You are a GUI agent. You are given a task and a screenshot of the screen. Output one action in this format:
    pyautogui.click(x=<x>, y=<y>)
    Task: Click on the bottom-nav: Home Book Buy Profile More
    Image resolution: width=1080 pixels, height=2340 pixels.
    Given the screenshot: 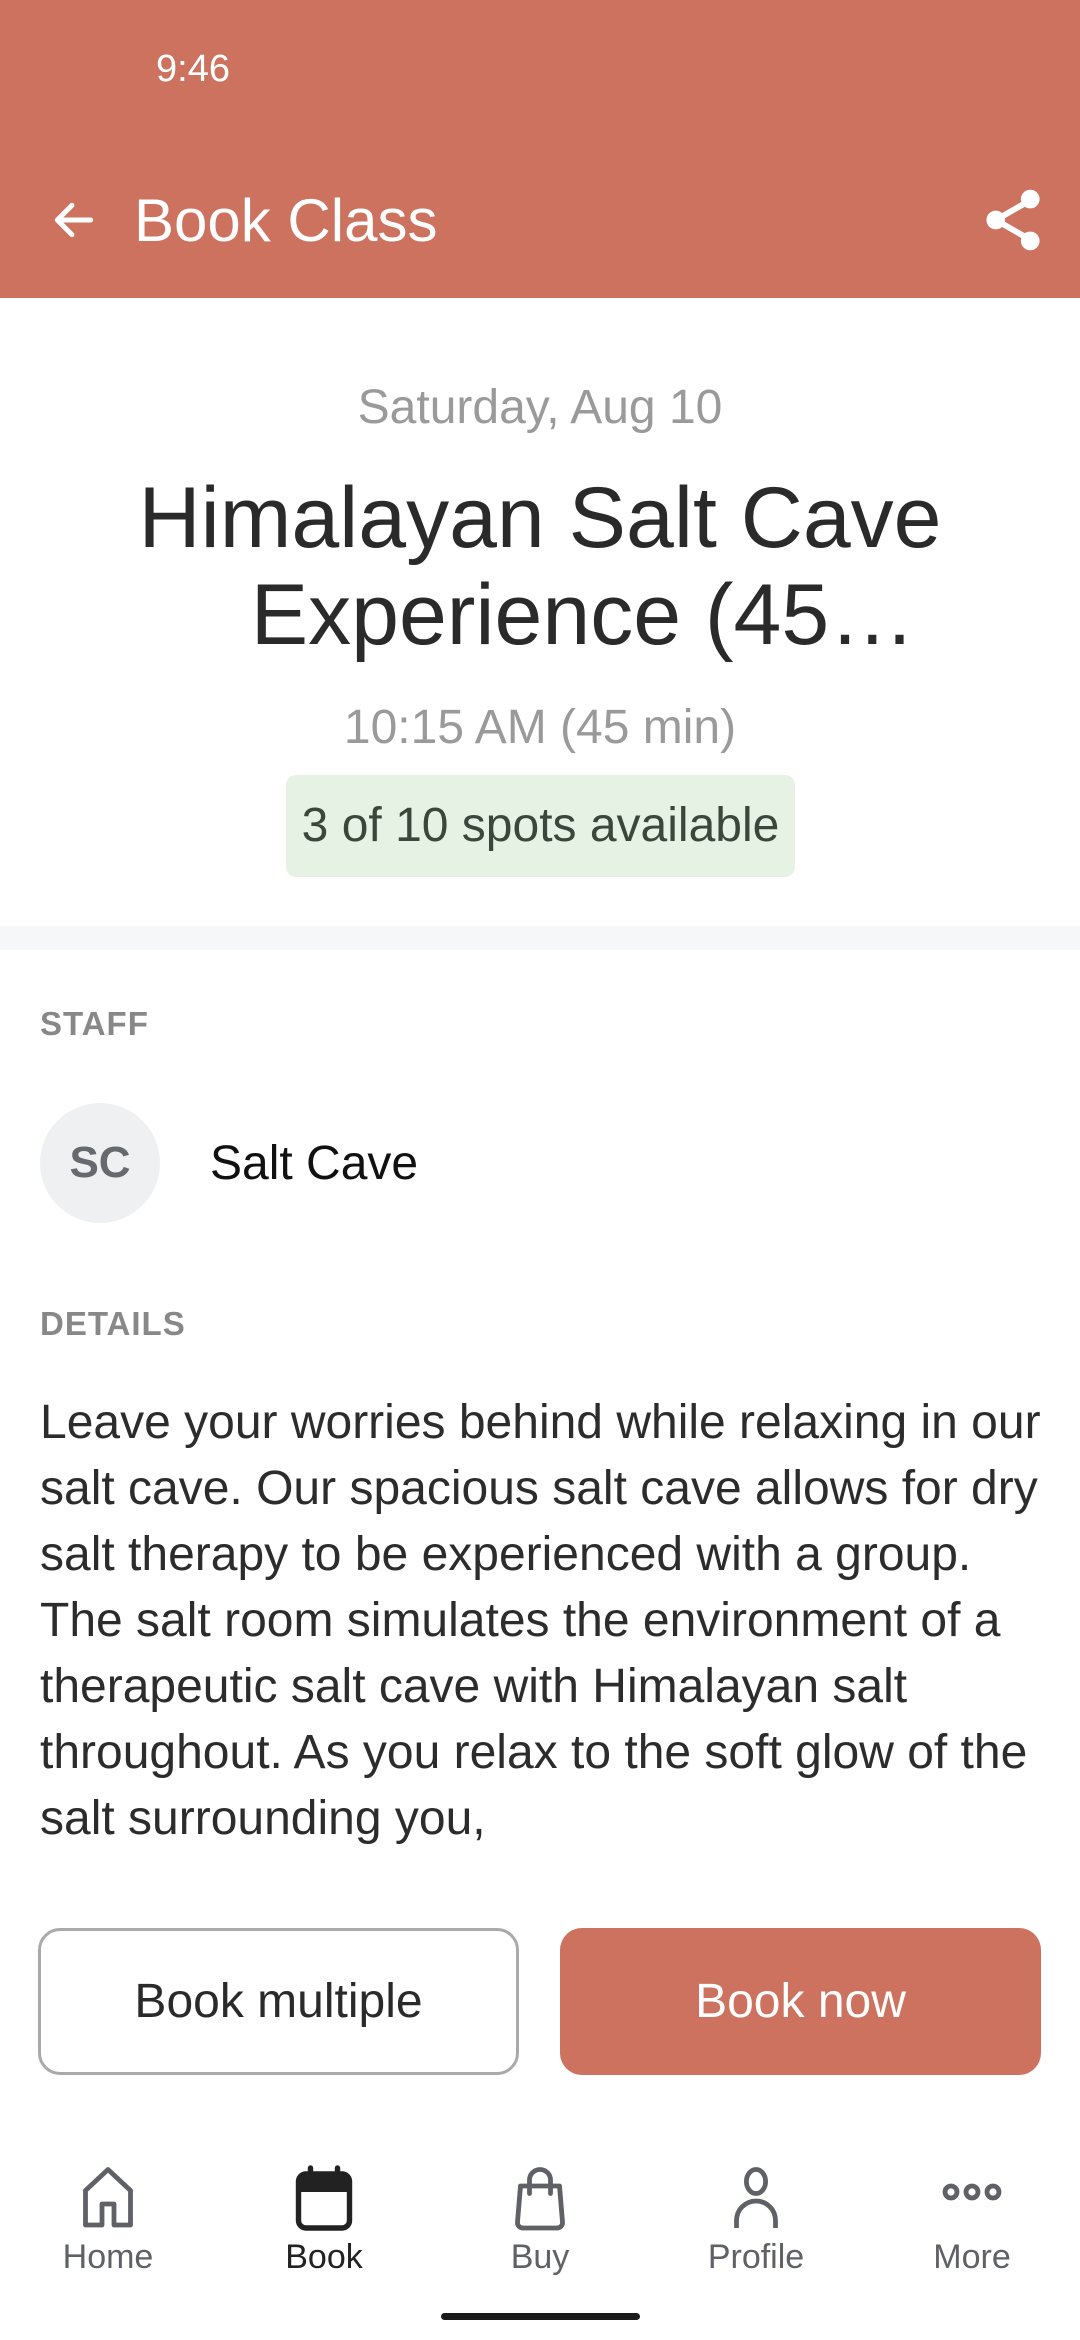 What is the action you would take?
    pyautogui.click(x=540, y=2215)
    